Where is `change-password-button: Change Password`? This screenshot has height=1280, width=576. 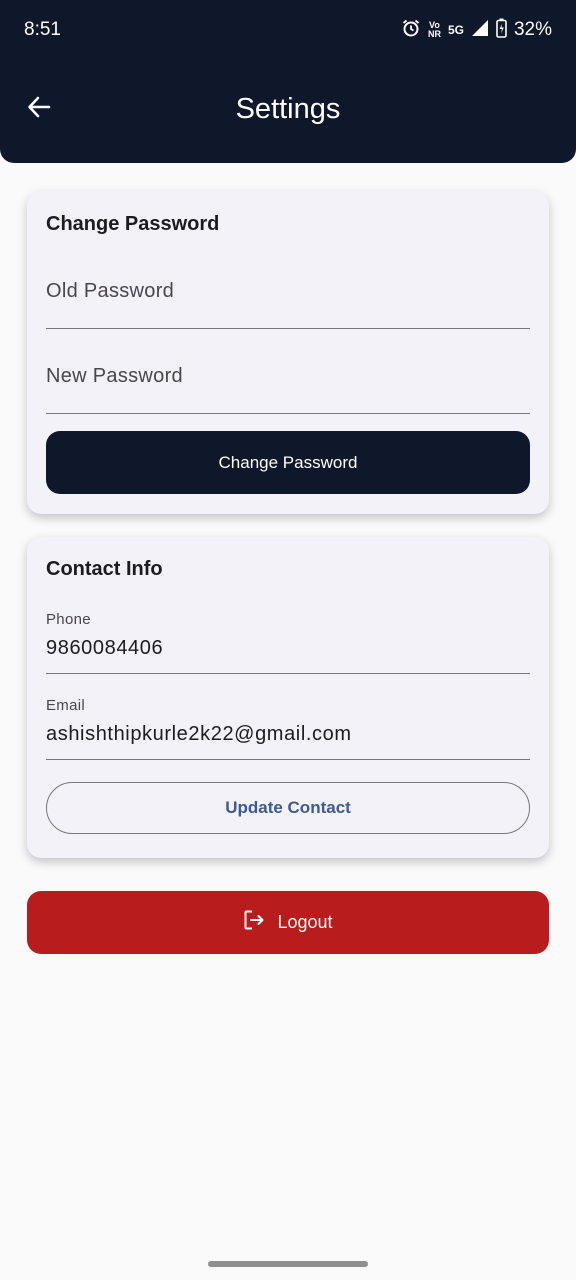
change-password-button: Change Password is located at coordinates (288, 462).